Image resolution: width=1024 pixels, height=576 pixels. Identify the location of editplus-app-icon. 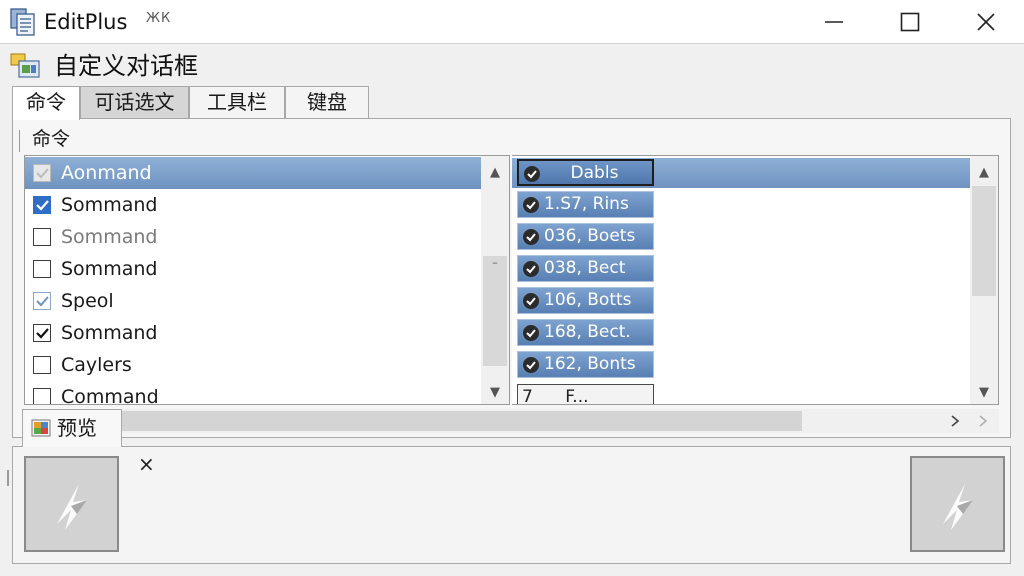
(22, 22).